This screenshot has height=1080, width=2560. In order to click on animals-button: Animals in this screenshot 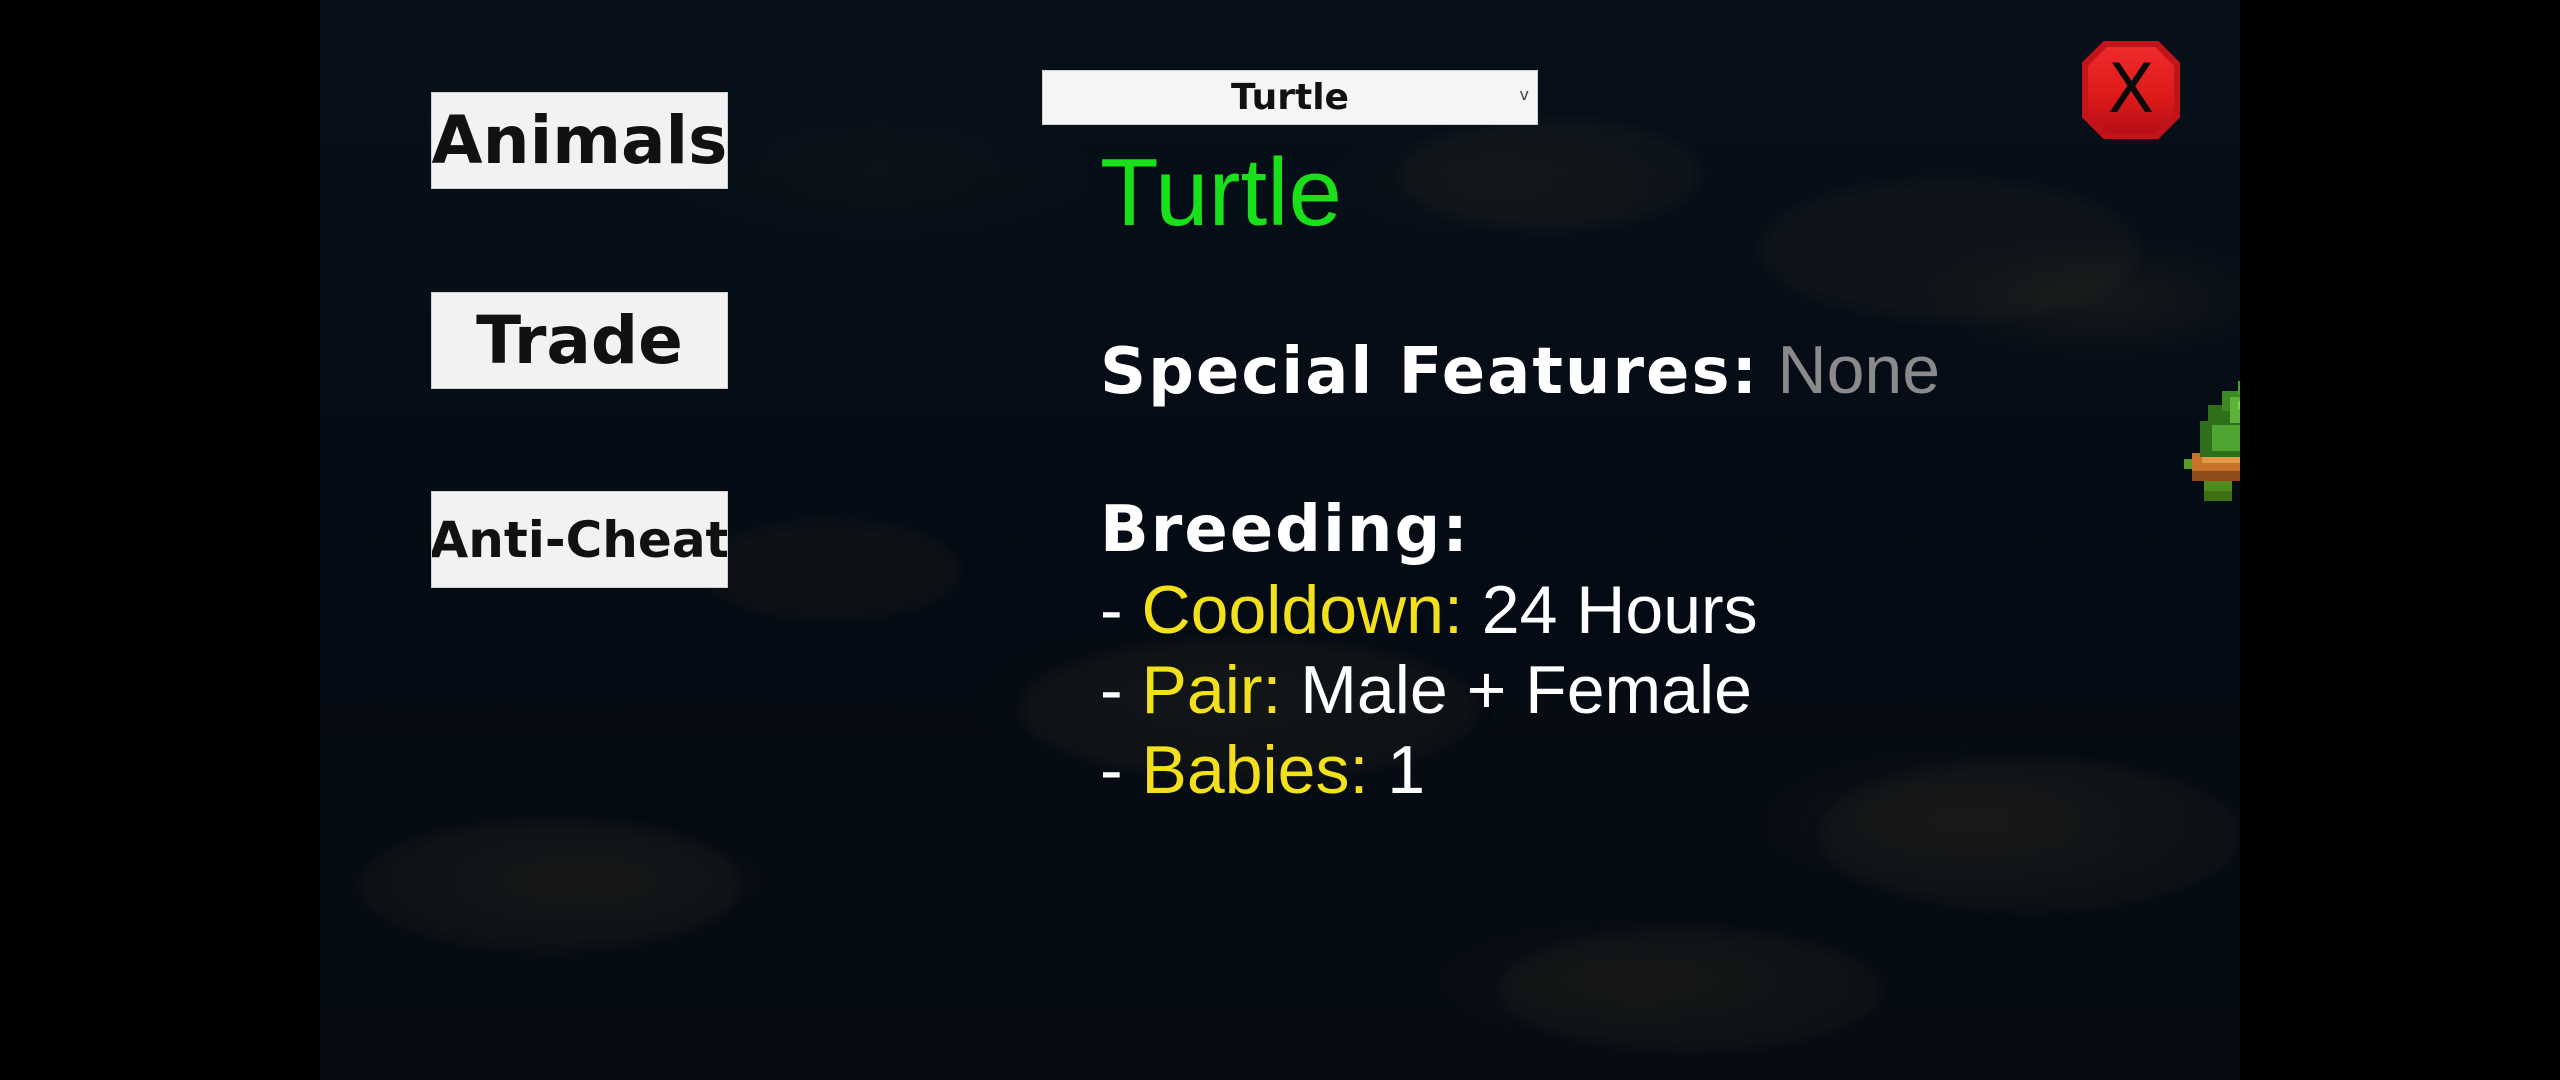, I will do `click(579, 140)`.